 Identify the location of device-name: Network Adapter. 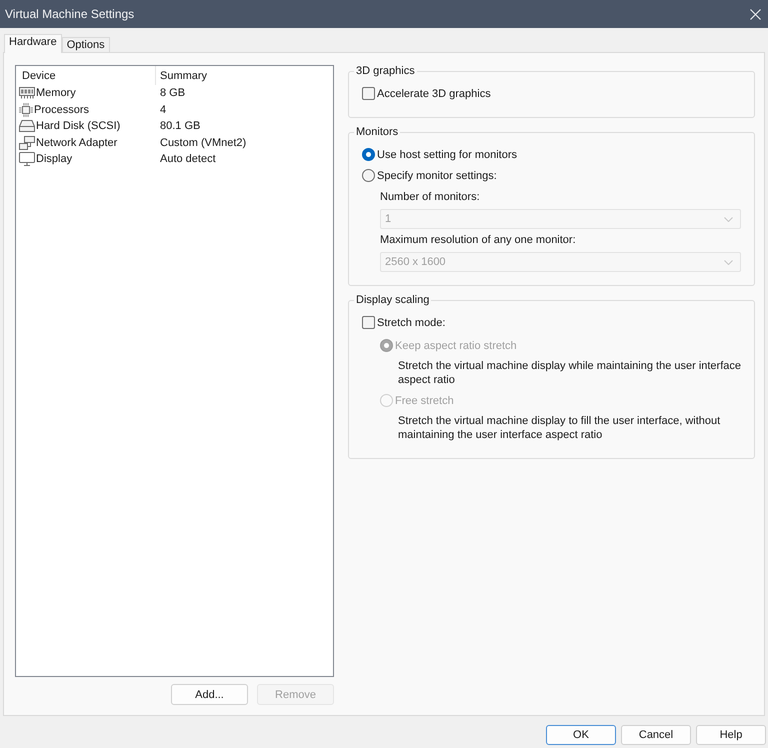
(77, 142).